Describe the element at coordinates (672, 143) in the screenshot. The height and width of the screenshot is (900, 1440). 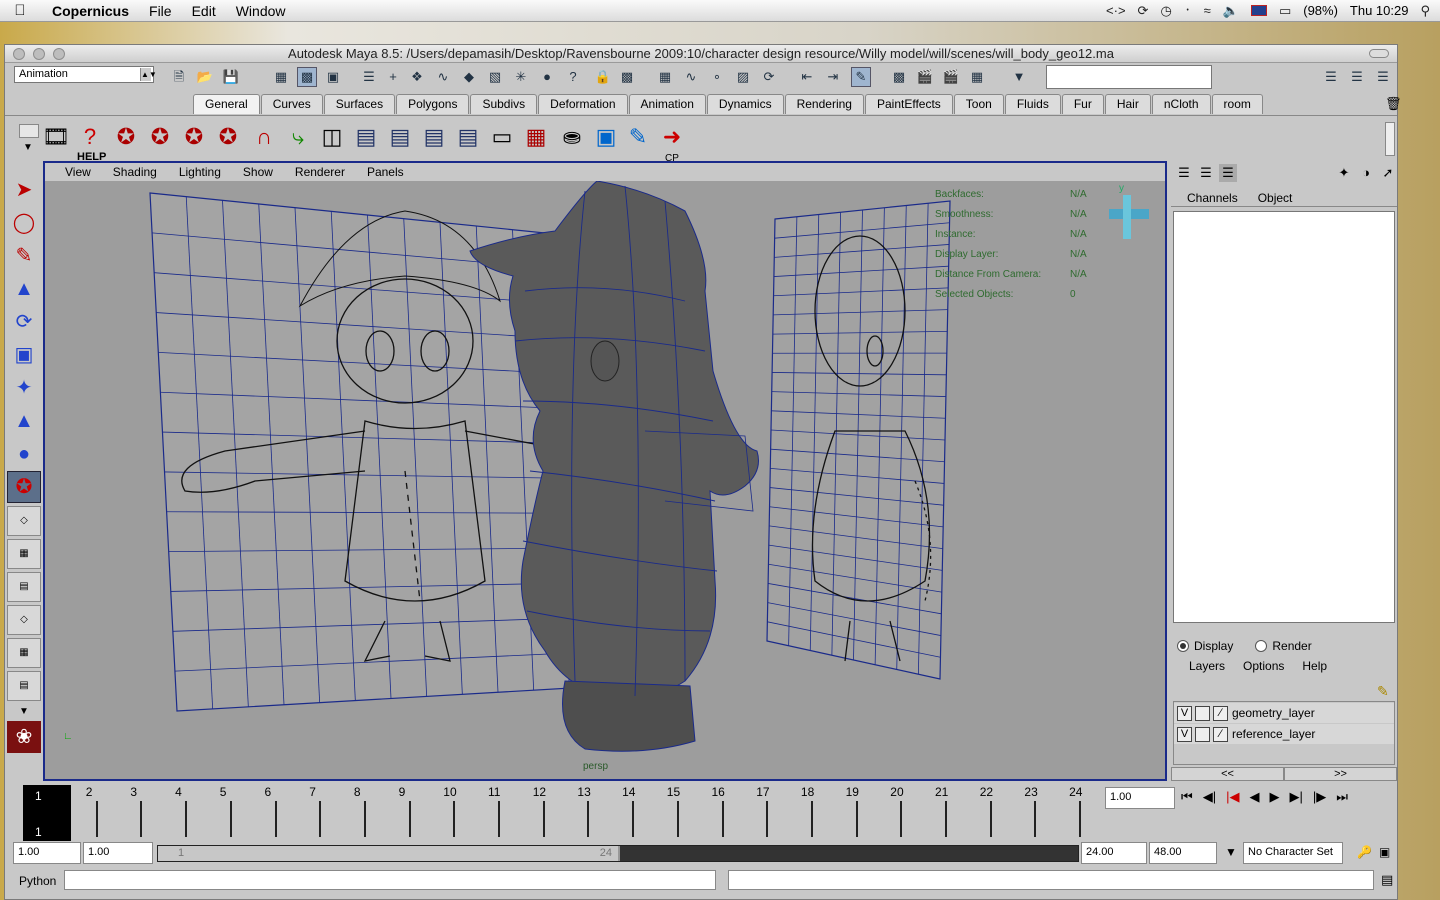
I see `cp-arrow-icon: ➜ CP` at that location.